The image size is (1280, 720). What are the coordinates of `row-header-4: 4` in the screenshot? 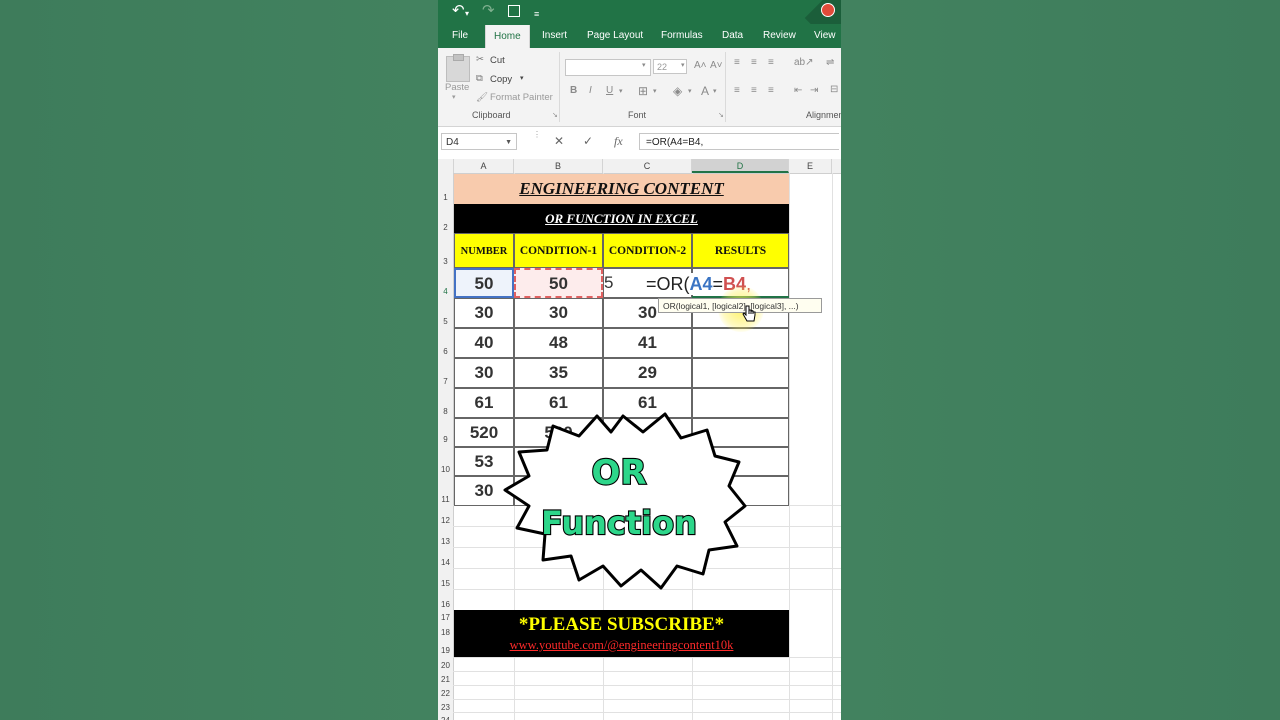 It's located at (445, 291).